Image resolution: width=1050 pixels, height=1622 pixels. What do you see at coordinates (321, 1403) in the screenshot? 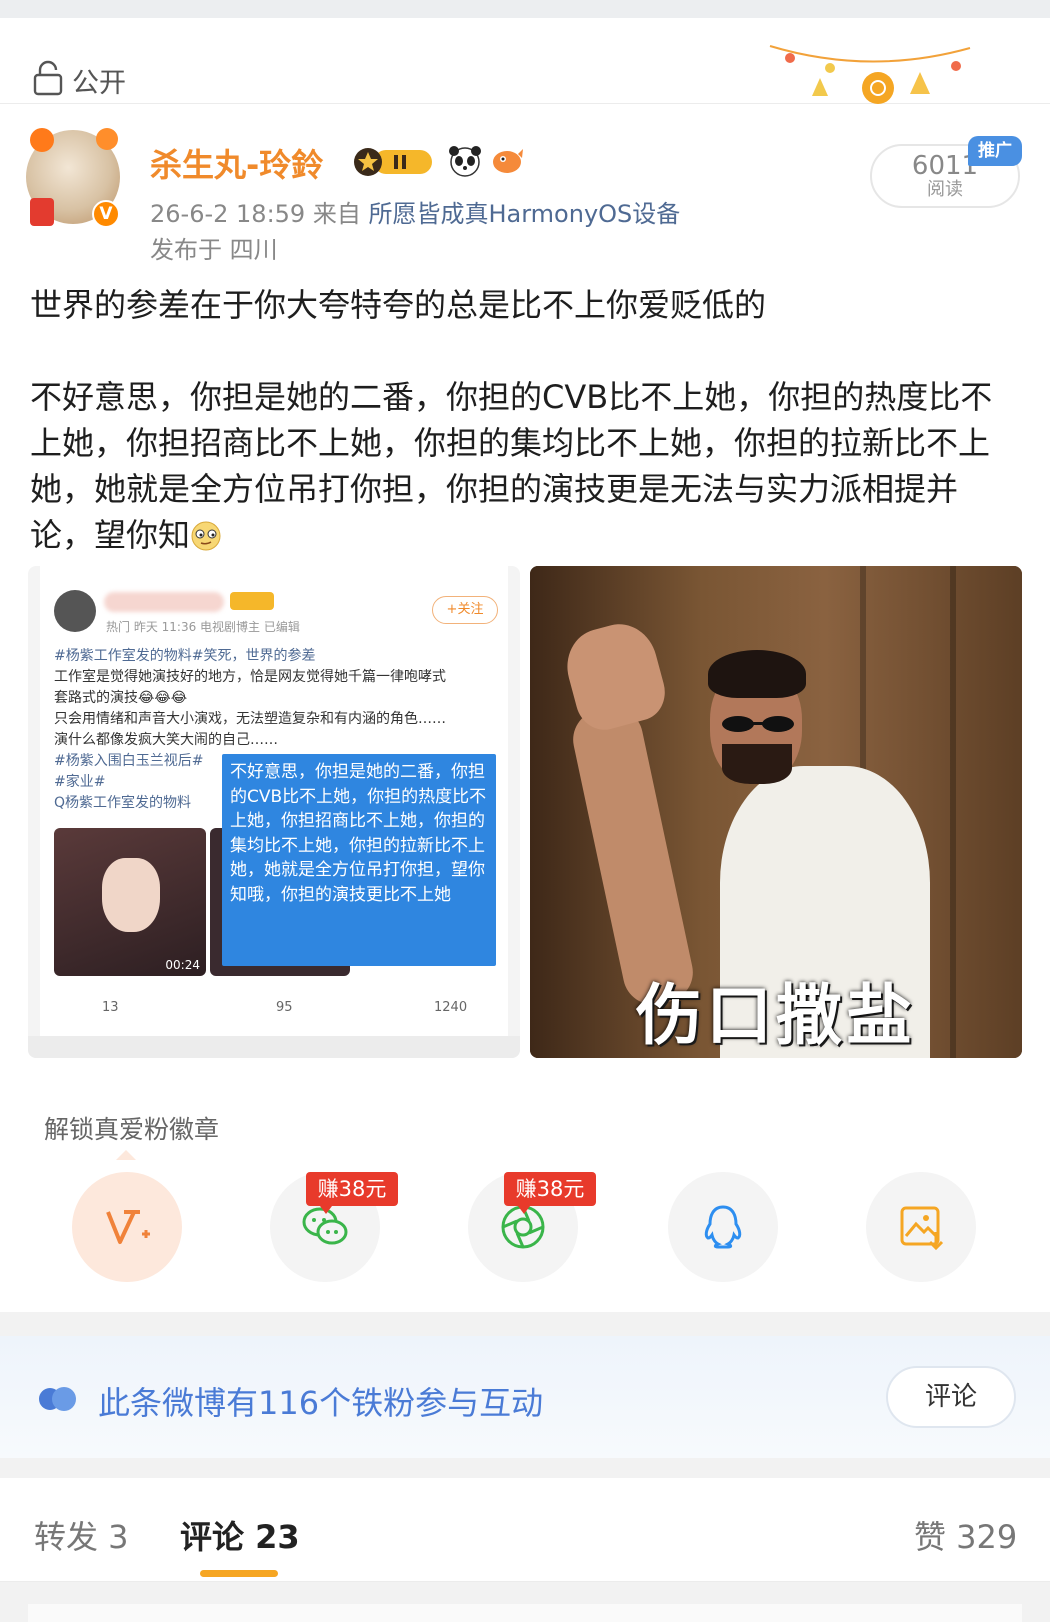
I see `fans-interaction-text: 此条微博有116个铁粉参与互动` at bounding box center [321, 1403].